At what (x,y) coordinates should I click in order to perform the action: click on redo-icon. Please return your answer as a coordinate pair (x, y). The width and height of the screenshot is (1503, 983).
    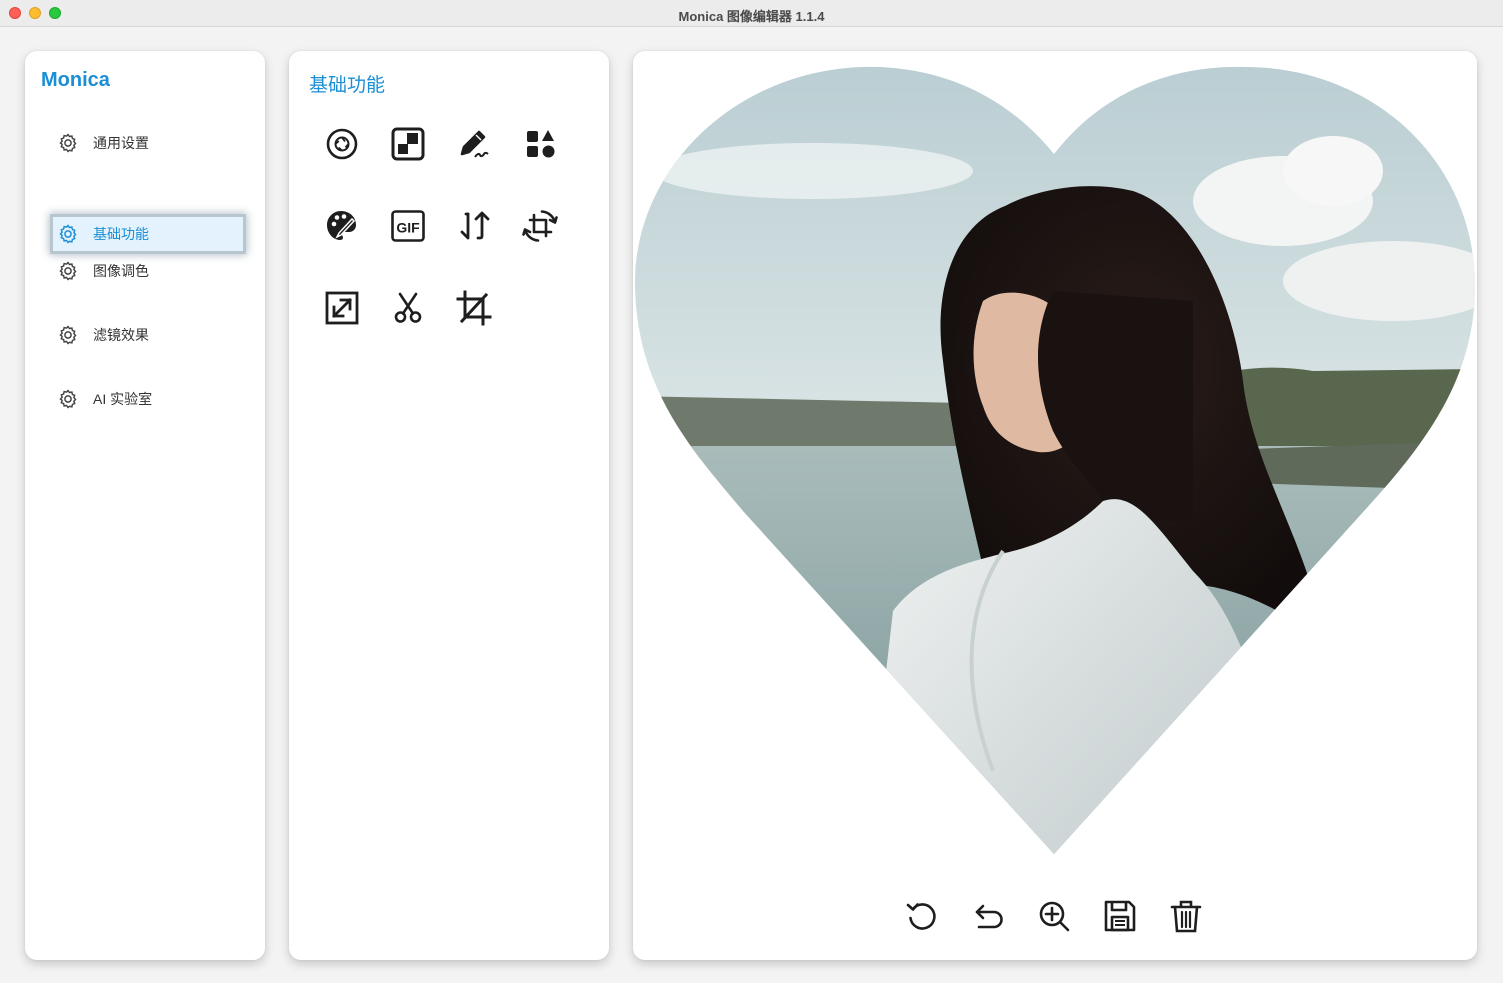
    Looking at the image, I should click on (921, 916).